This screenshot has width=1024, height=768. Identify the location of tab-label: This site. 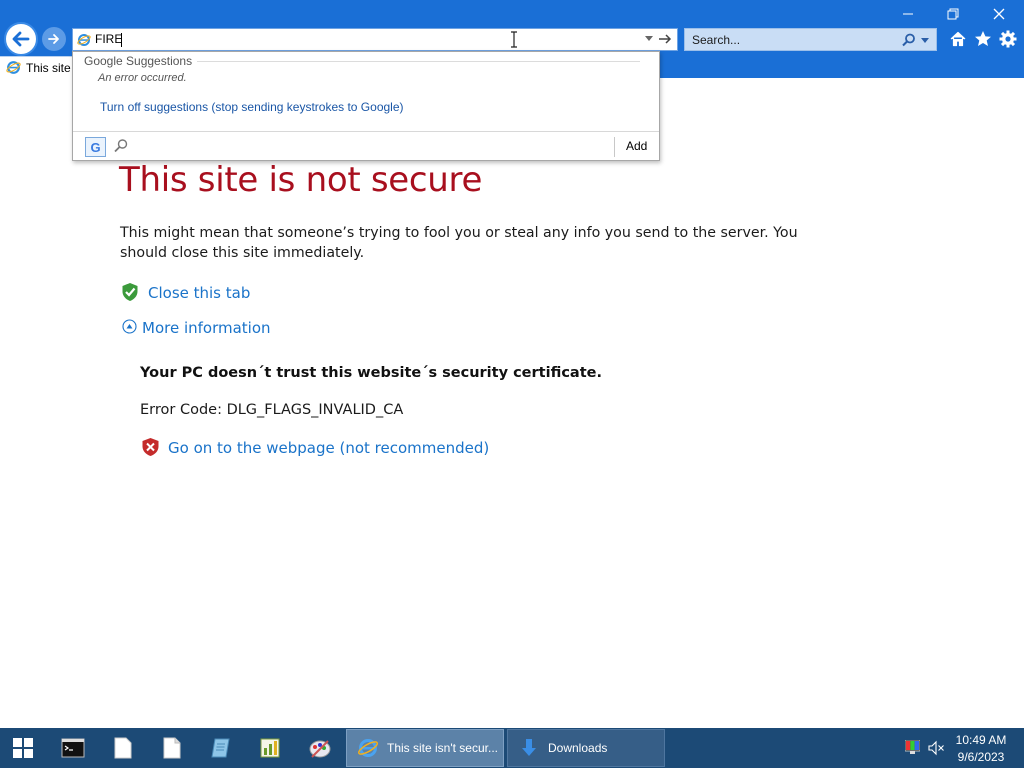
(48, 68).